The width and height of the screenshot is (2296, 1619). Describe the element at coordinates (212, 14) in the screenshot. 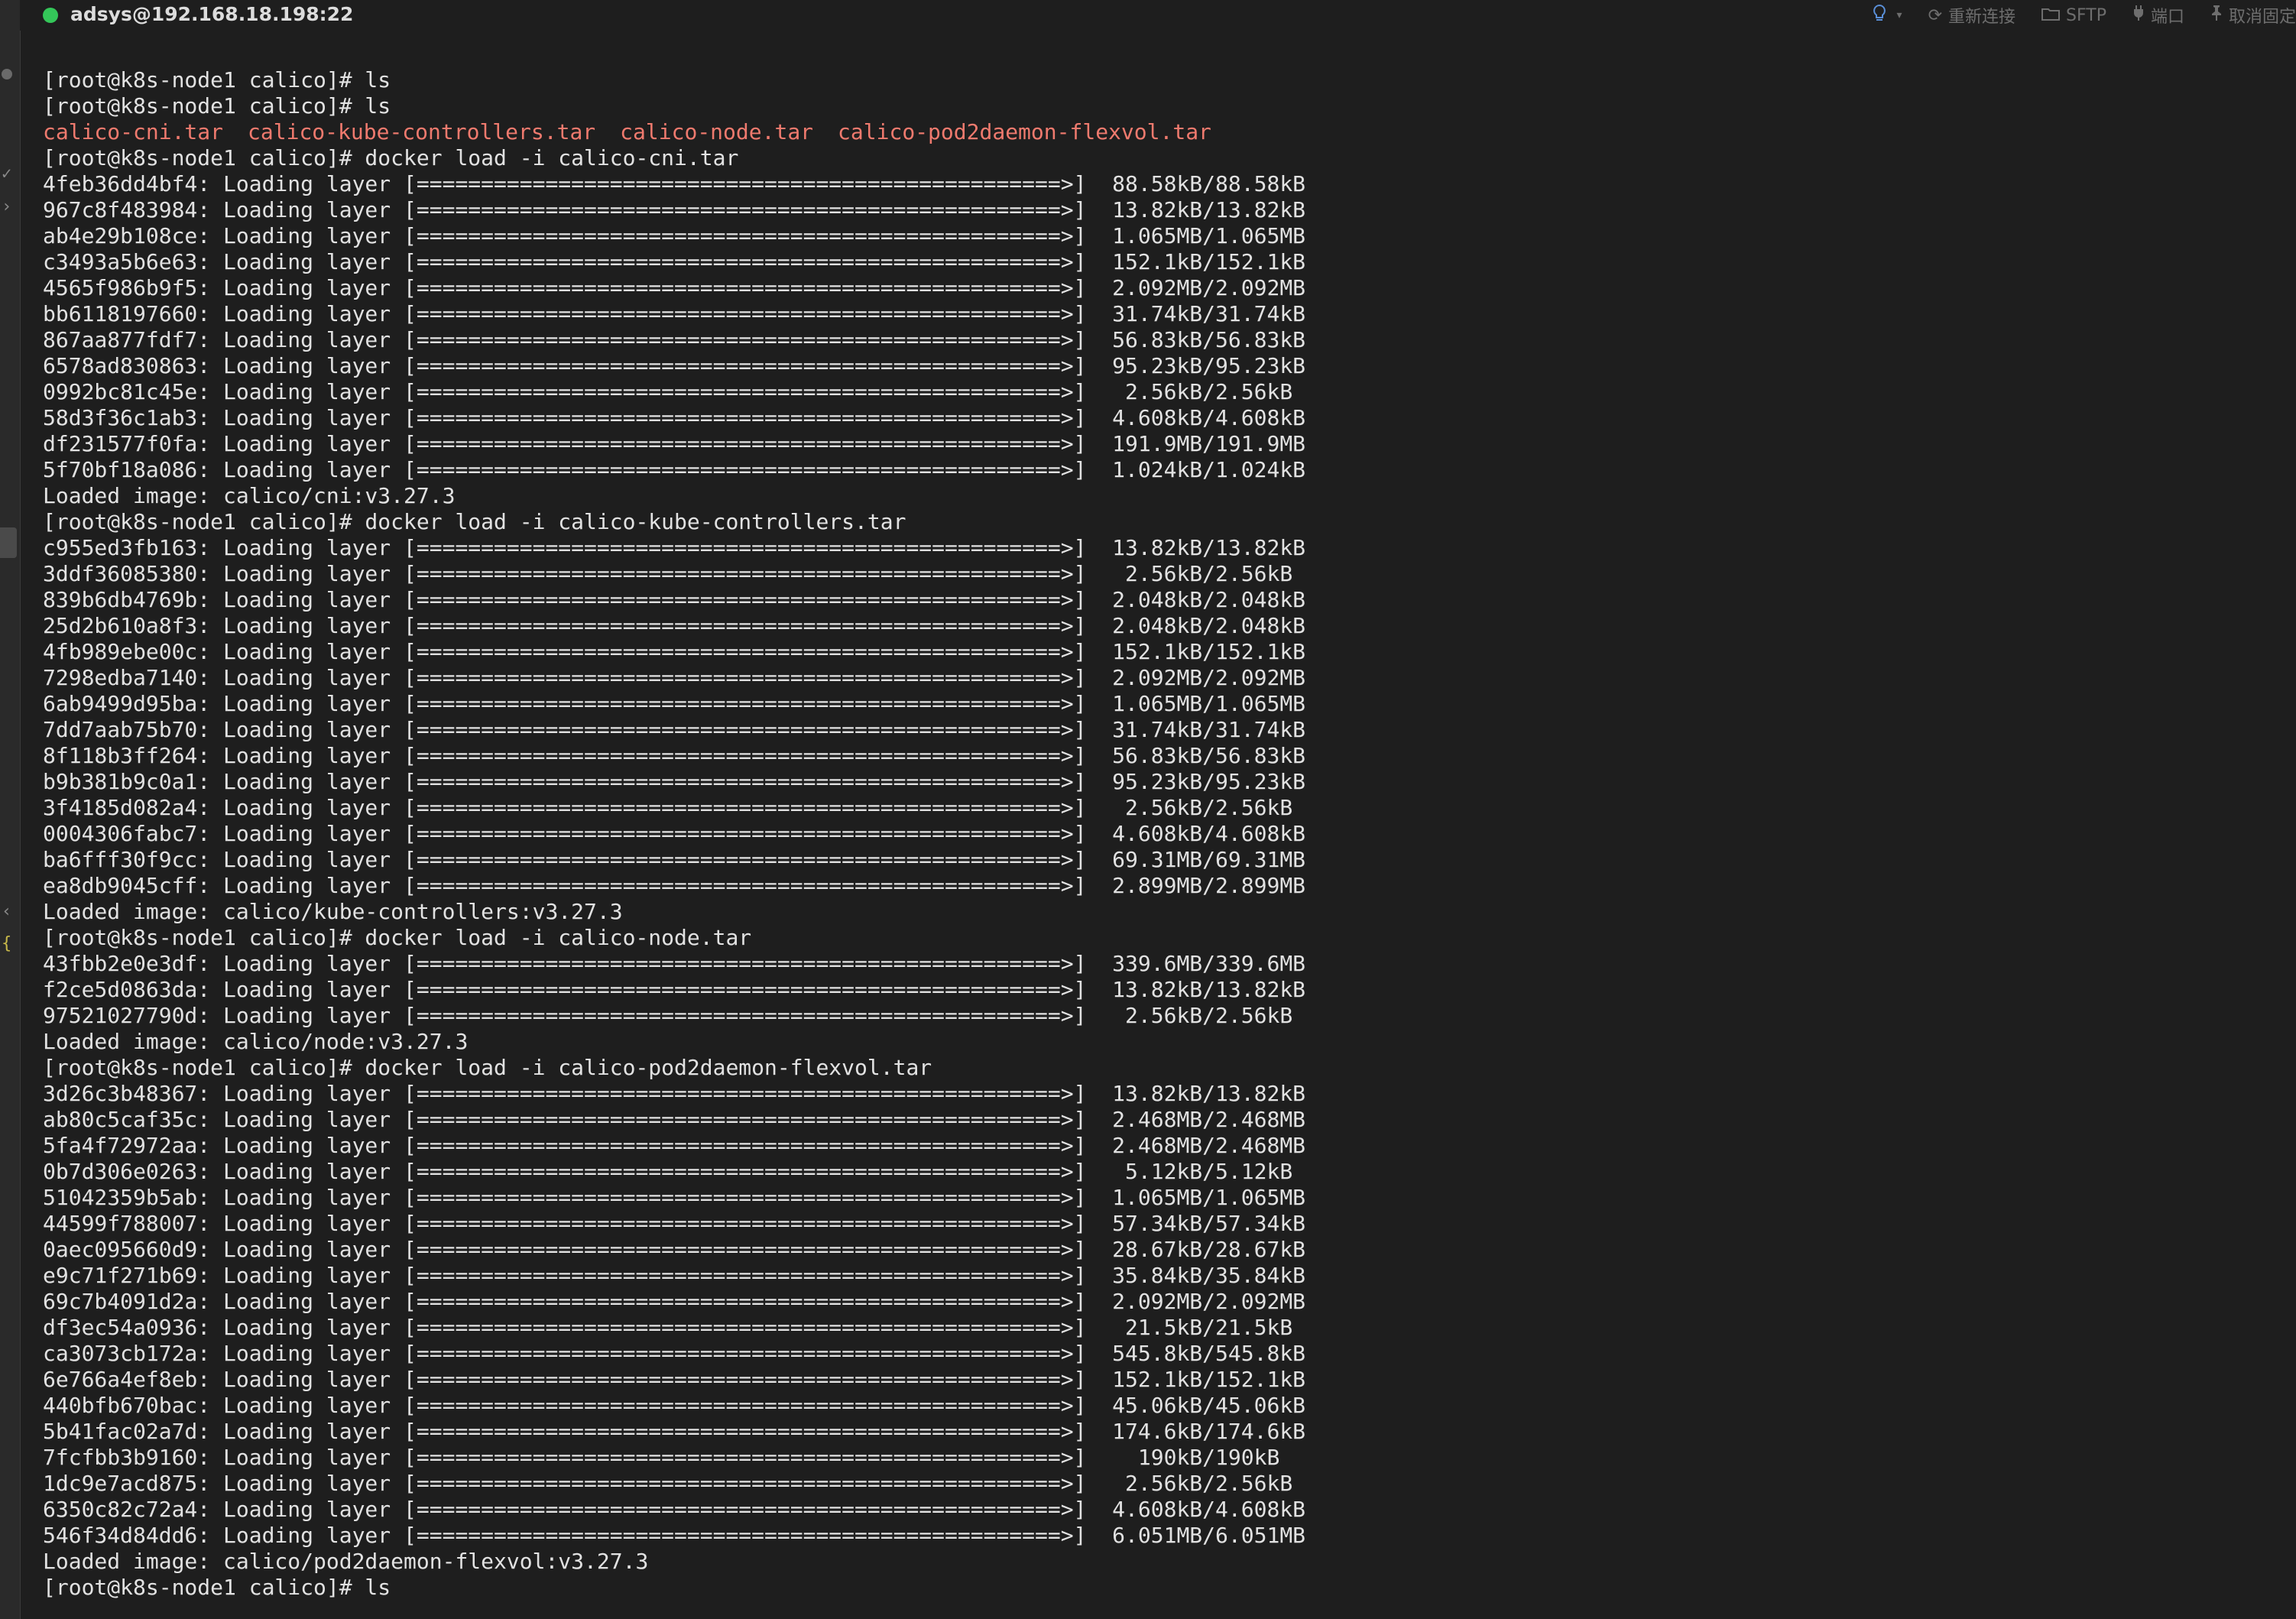

I see `session-title: adsys@192.168.18.198:22` at that location.